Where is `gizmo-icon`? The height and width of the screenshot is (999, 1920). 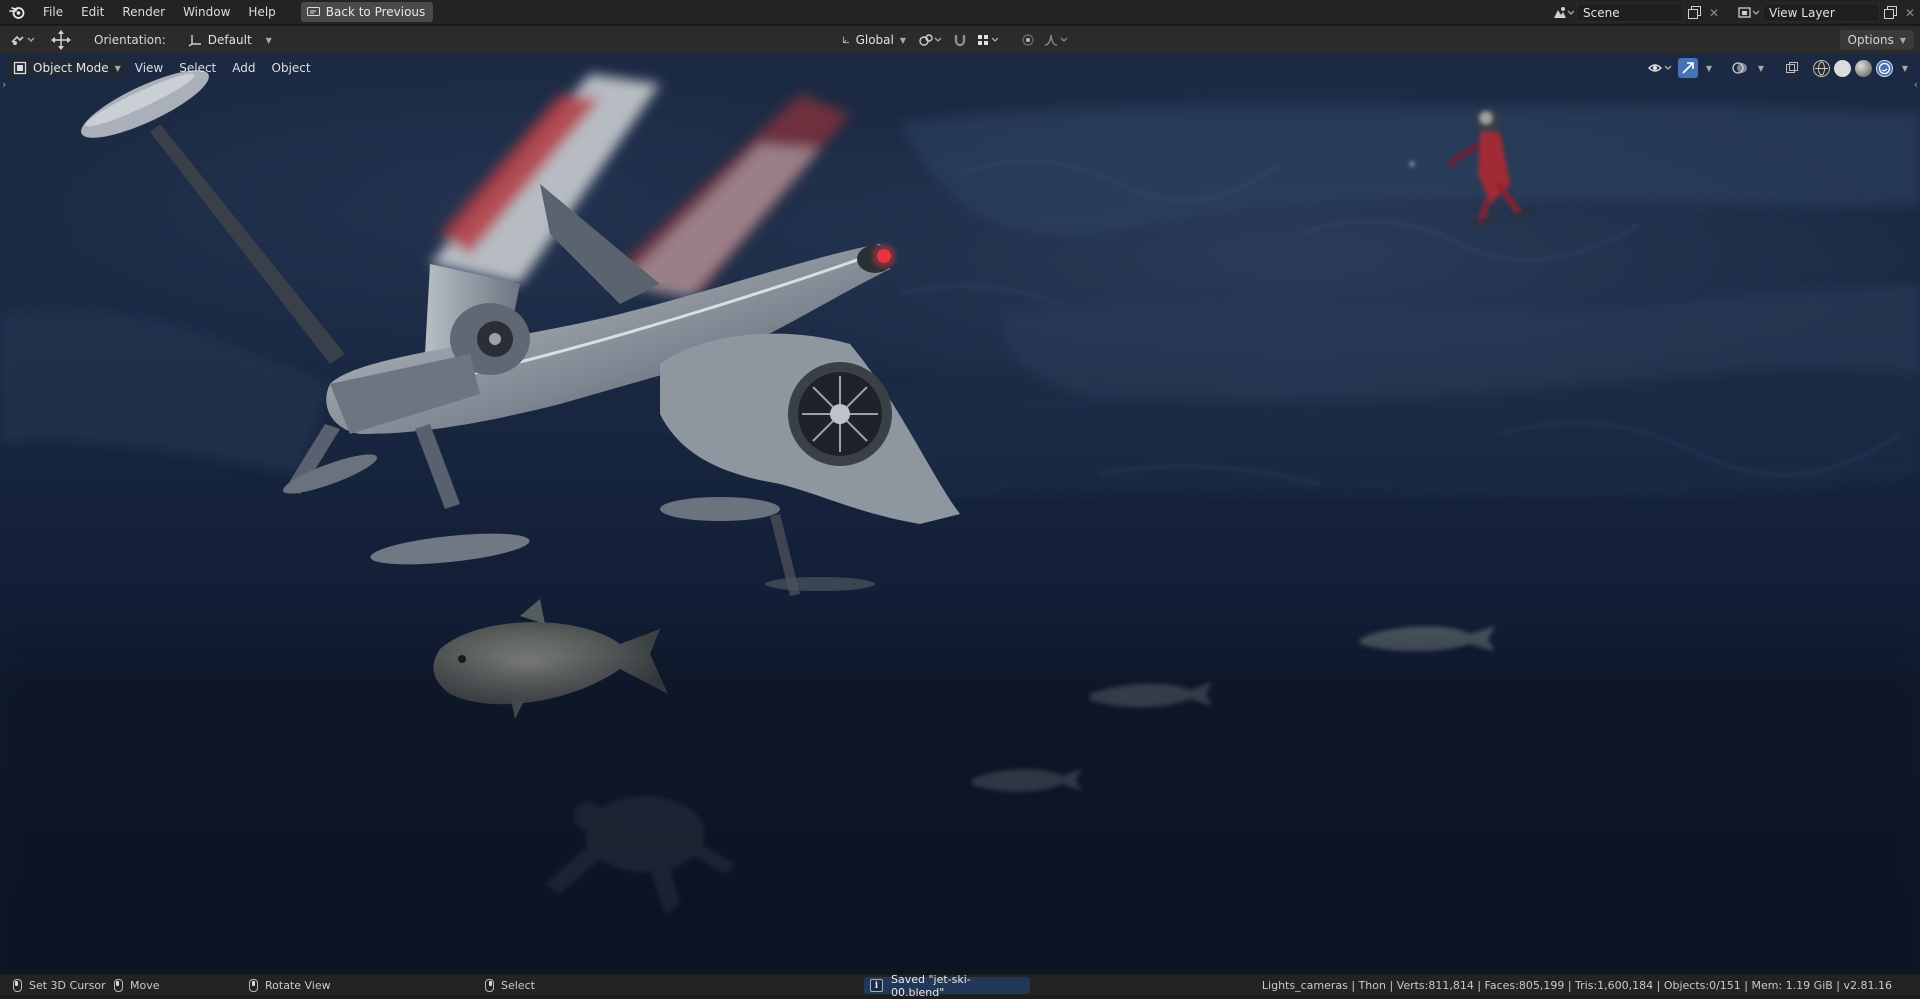
gizmo-icon is located at coordinates (1688, 68).